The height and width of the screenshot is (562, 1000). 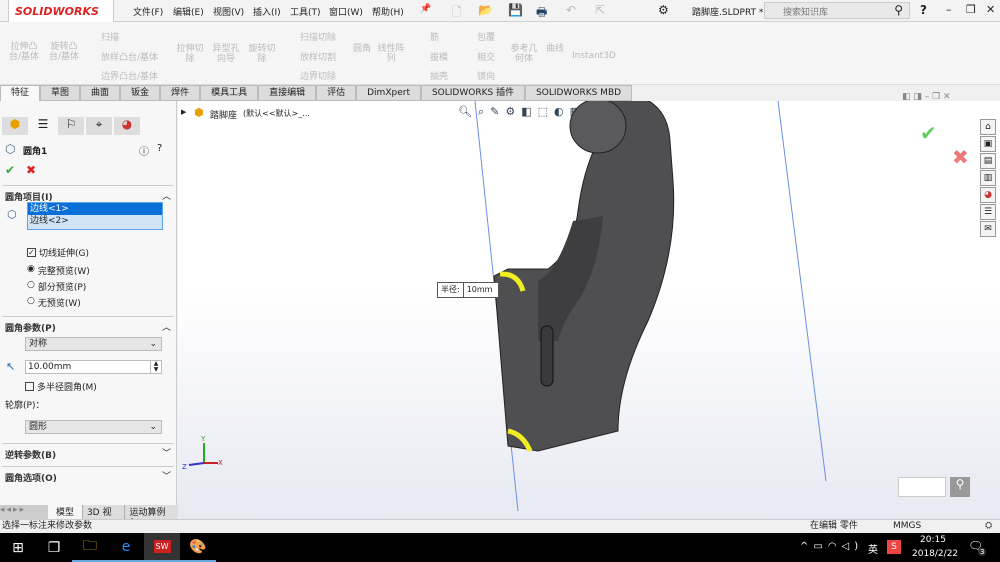 What do you see at coordinates (933, 540) in the screenshot?
I see `clock-time: 20:15` at bounding box center [933, 540].